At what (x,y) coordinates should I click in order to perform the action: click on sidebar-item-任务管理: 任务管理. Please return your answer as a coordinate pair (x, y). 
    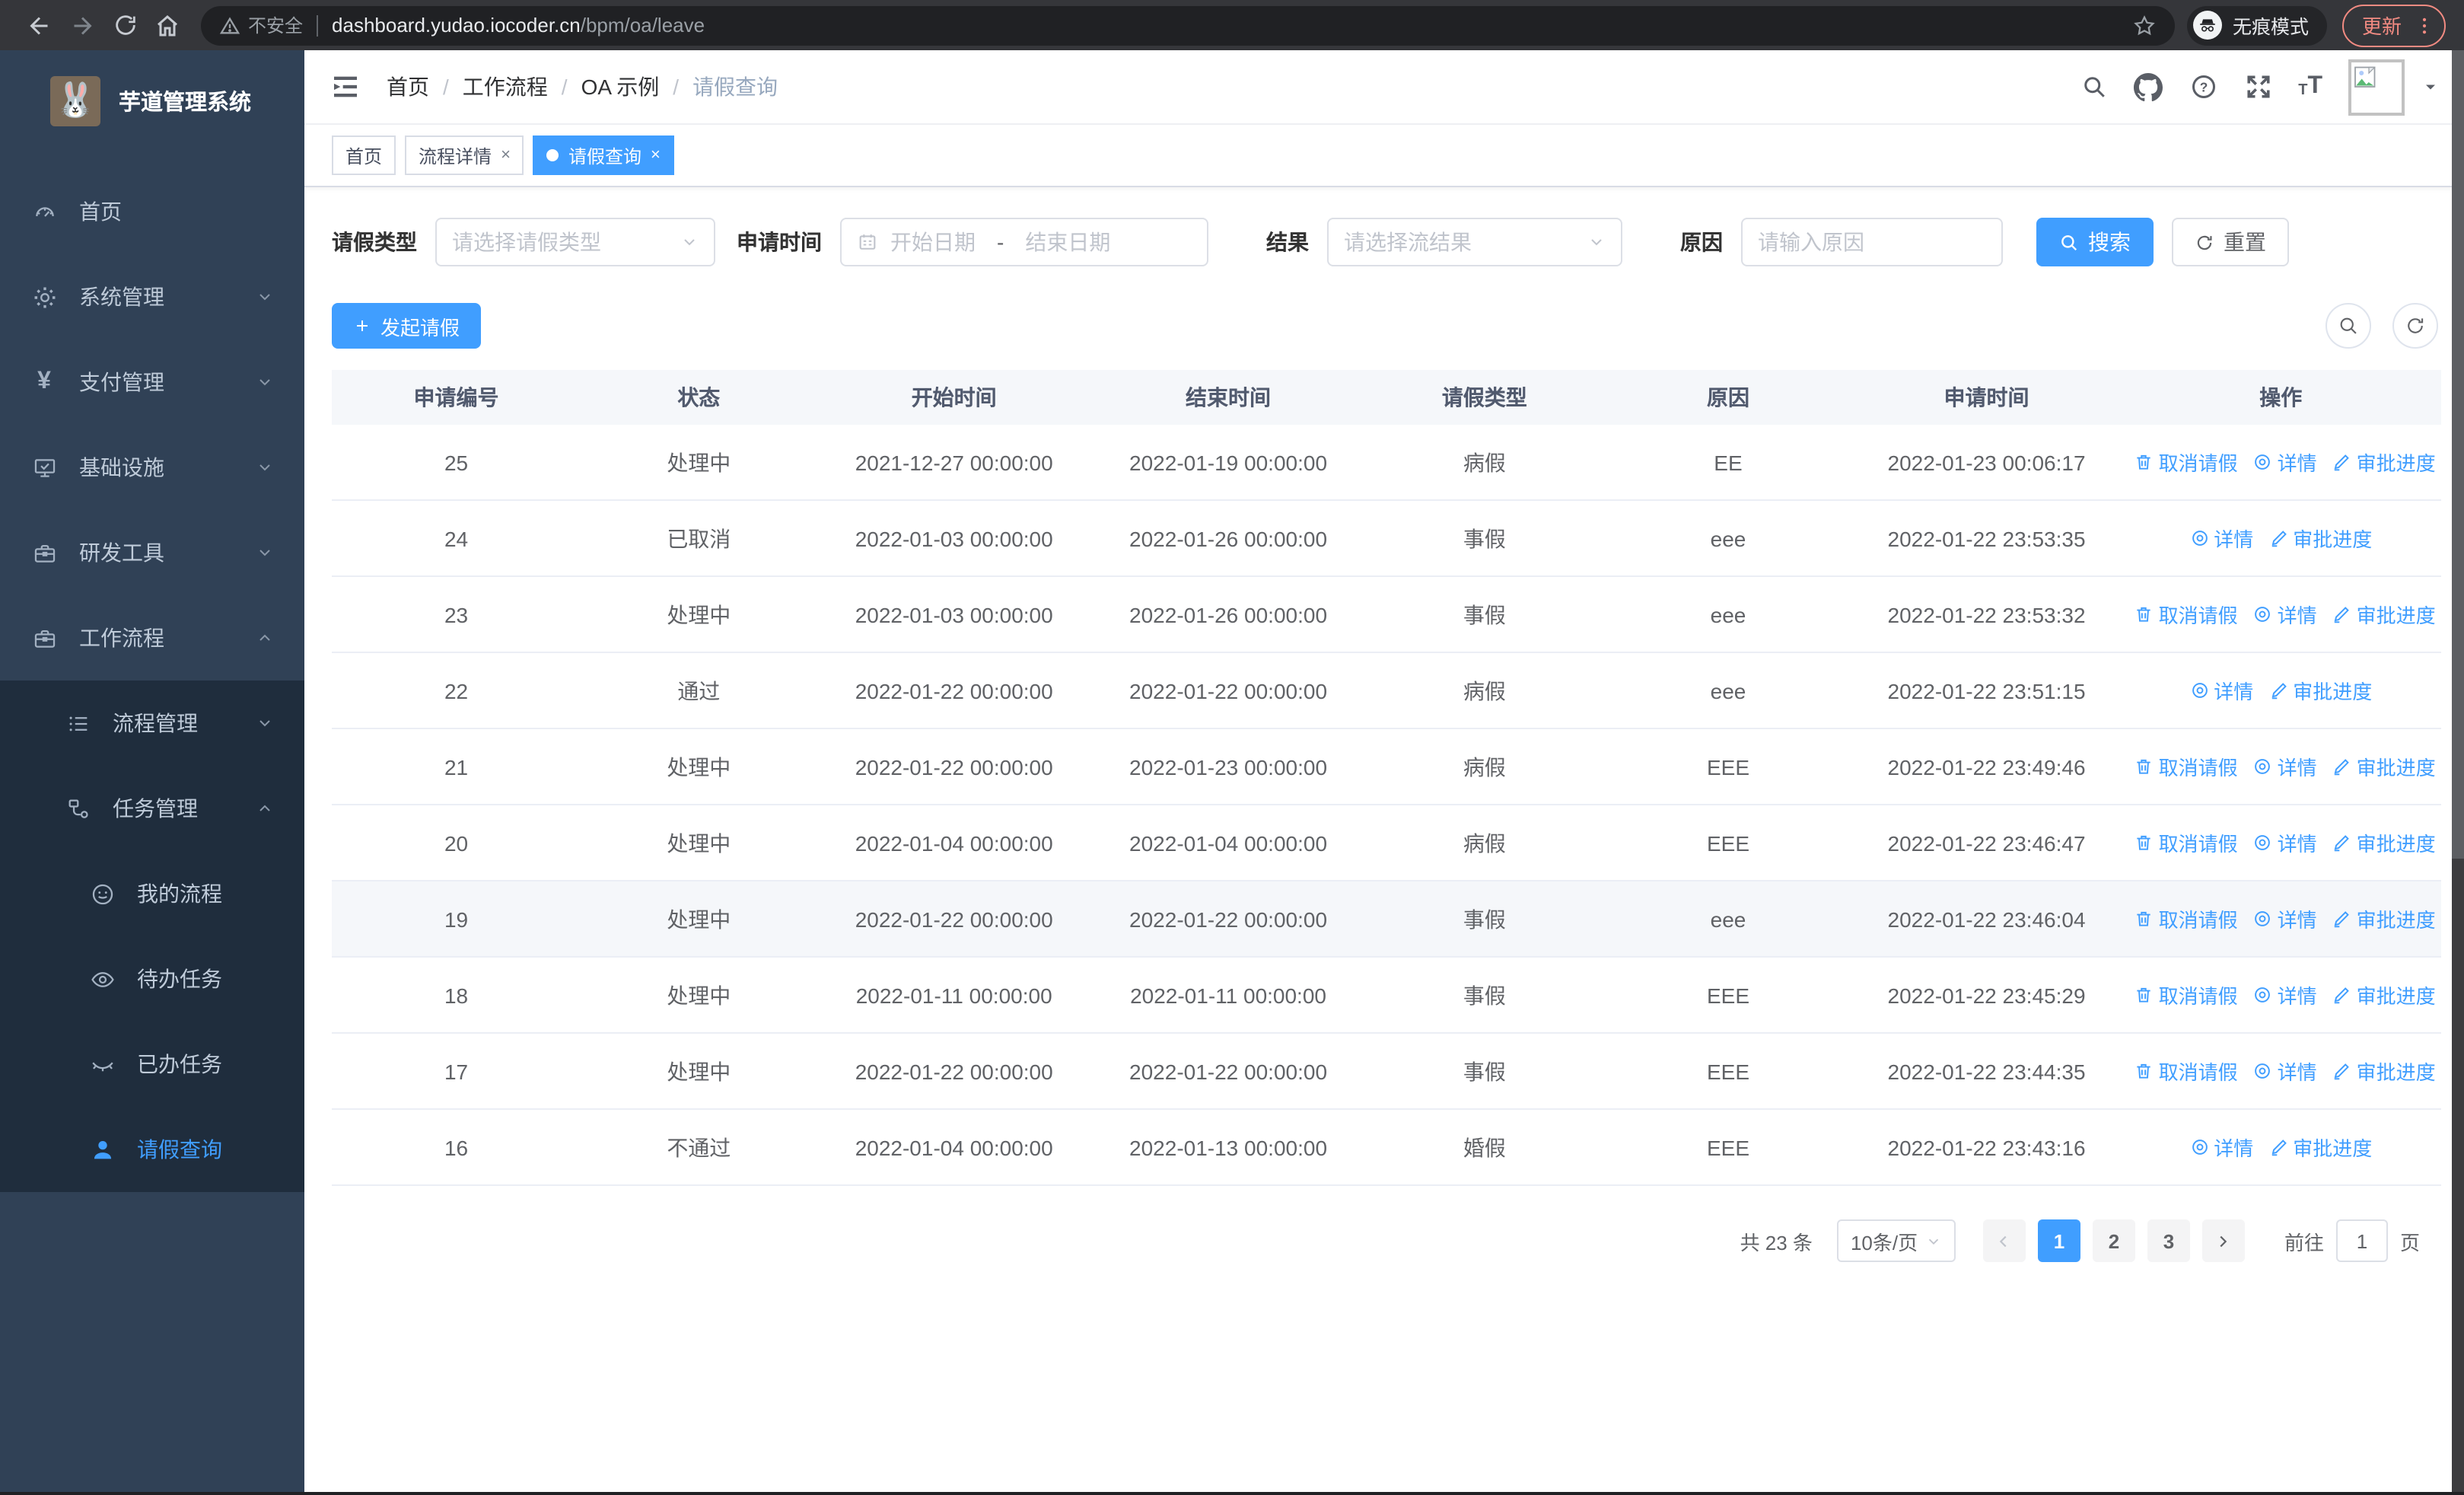
    Looking at the image, I should click on (152, 809).